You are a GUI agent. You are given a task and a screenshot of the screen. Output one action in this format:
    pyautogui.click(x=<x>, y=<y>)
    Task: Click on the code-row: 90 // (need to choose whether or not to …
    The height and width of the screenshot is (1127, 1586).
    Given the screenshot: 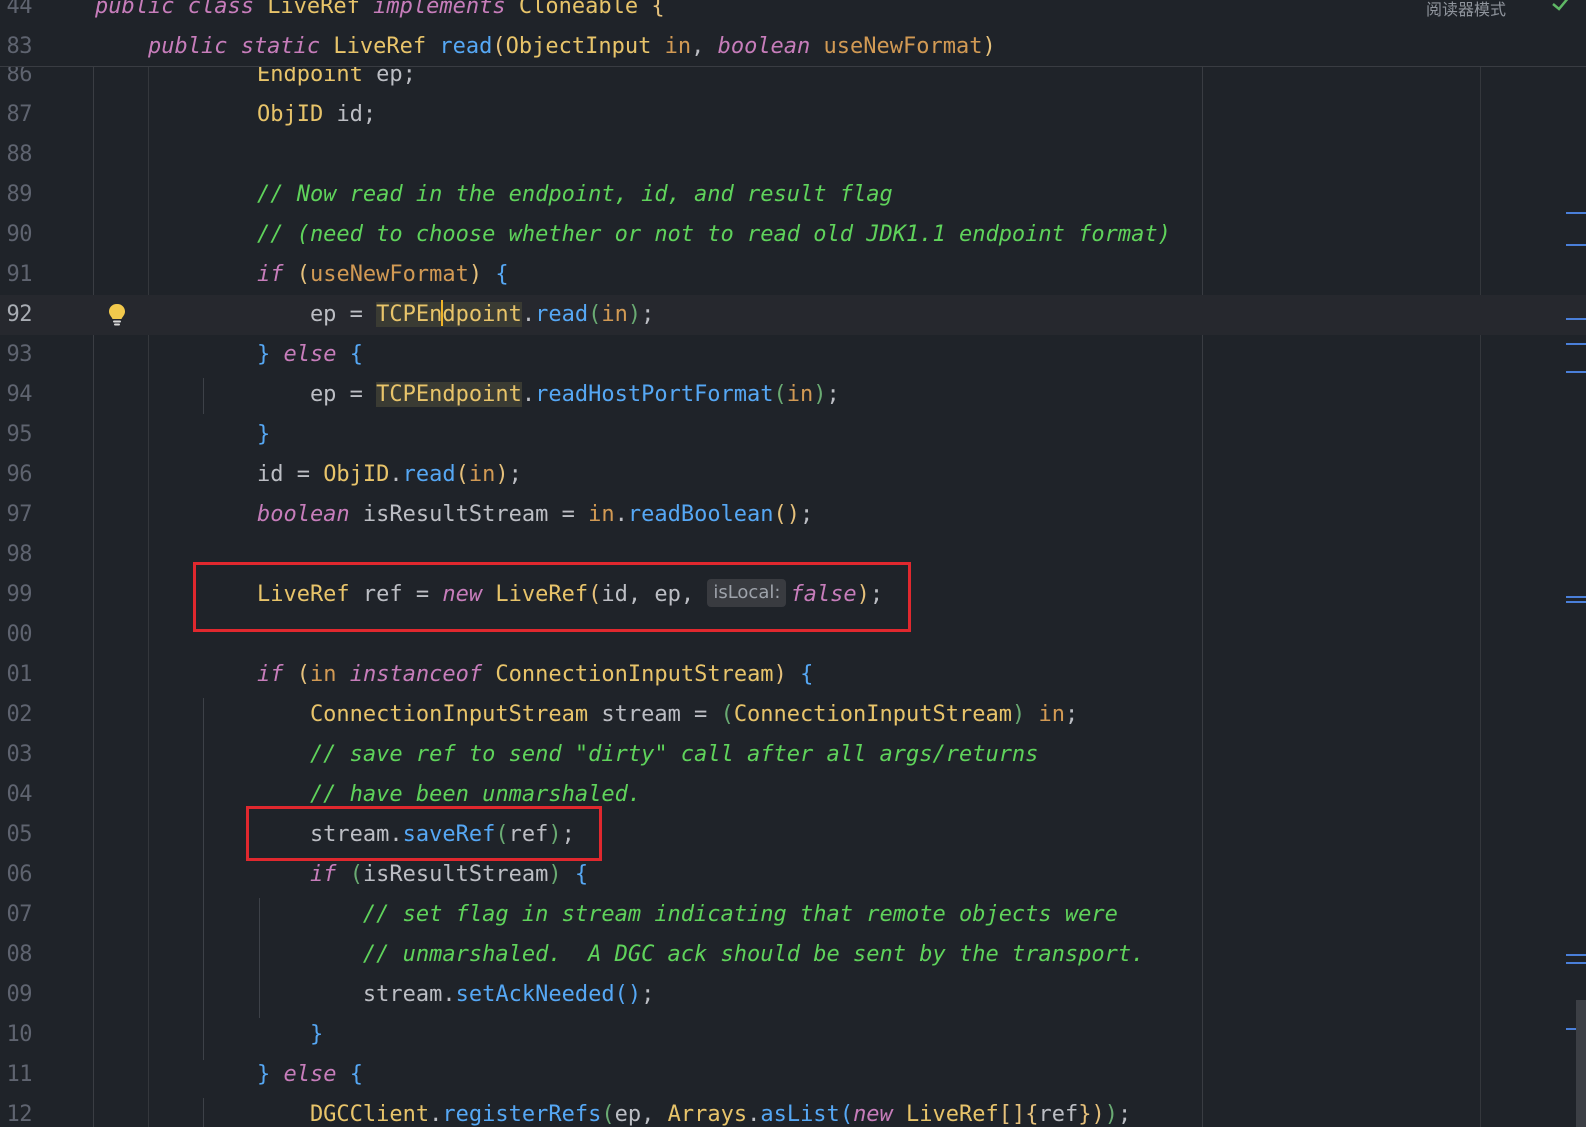 What is the action you would take?
    pyautogui.click(x=793, y=235)
    